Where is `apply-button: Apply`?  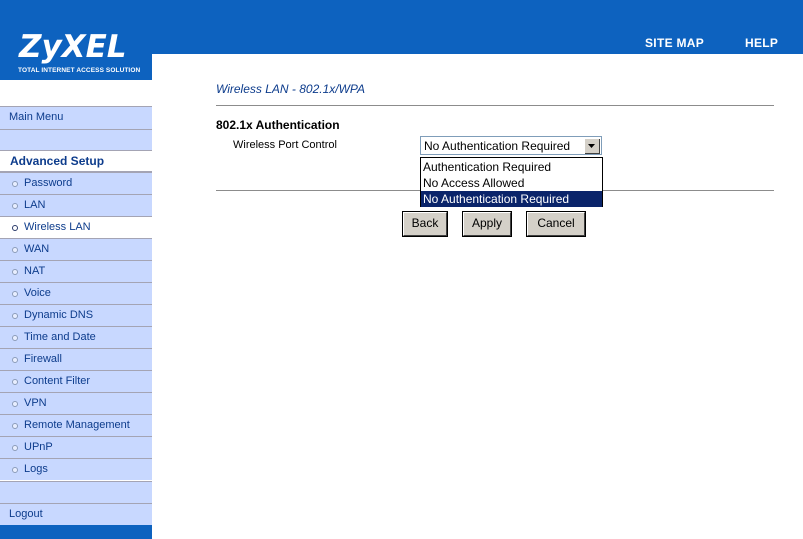 apply-button: Apply is located at coordinates (487, 224).